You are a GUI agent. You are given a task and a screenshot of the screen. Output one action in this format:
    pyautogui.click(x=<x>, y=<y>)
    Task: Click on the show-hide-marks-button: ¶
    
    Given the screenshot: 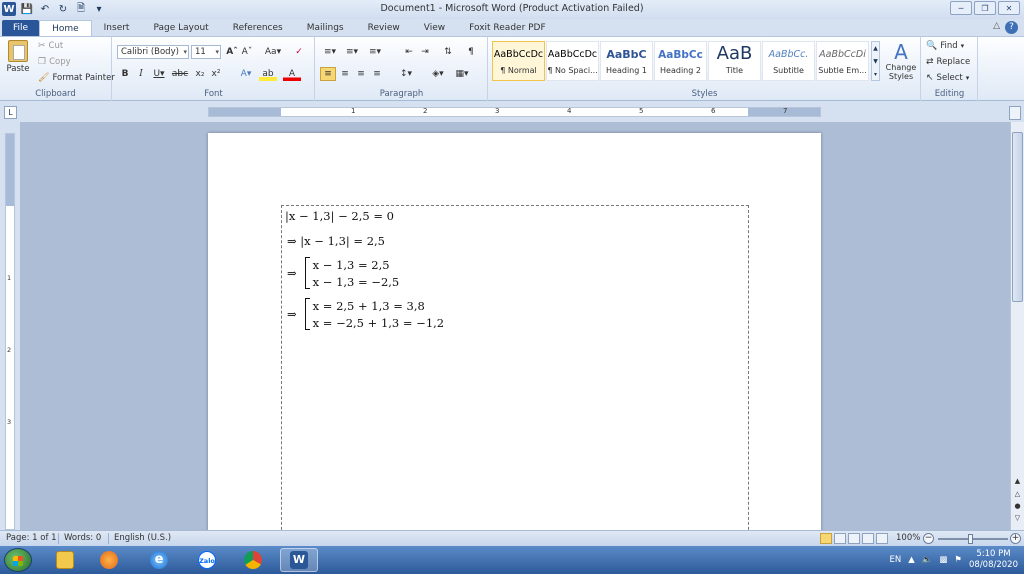 What is the action you would take?
    pyautogui.click(x=471, y=52)
    